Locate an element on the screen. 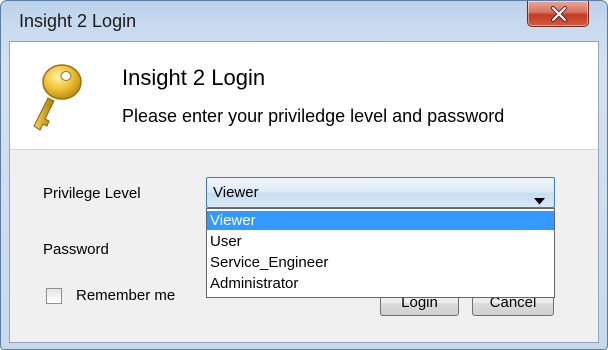 The width and height of the screenshot is (608, 350). chevron-down-icon is located at coordinates (539, 199).